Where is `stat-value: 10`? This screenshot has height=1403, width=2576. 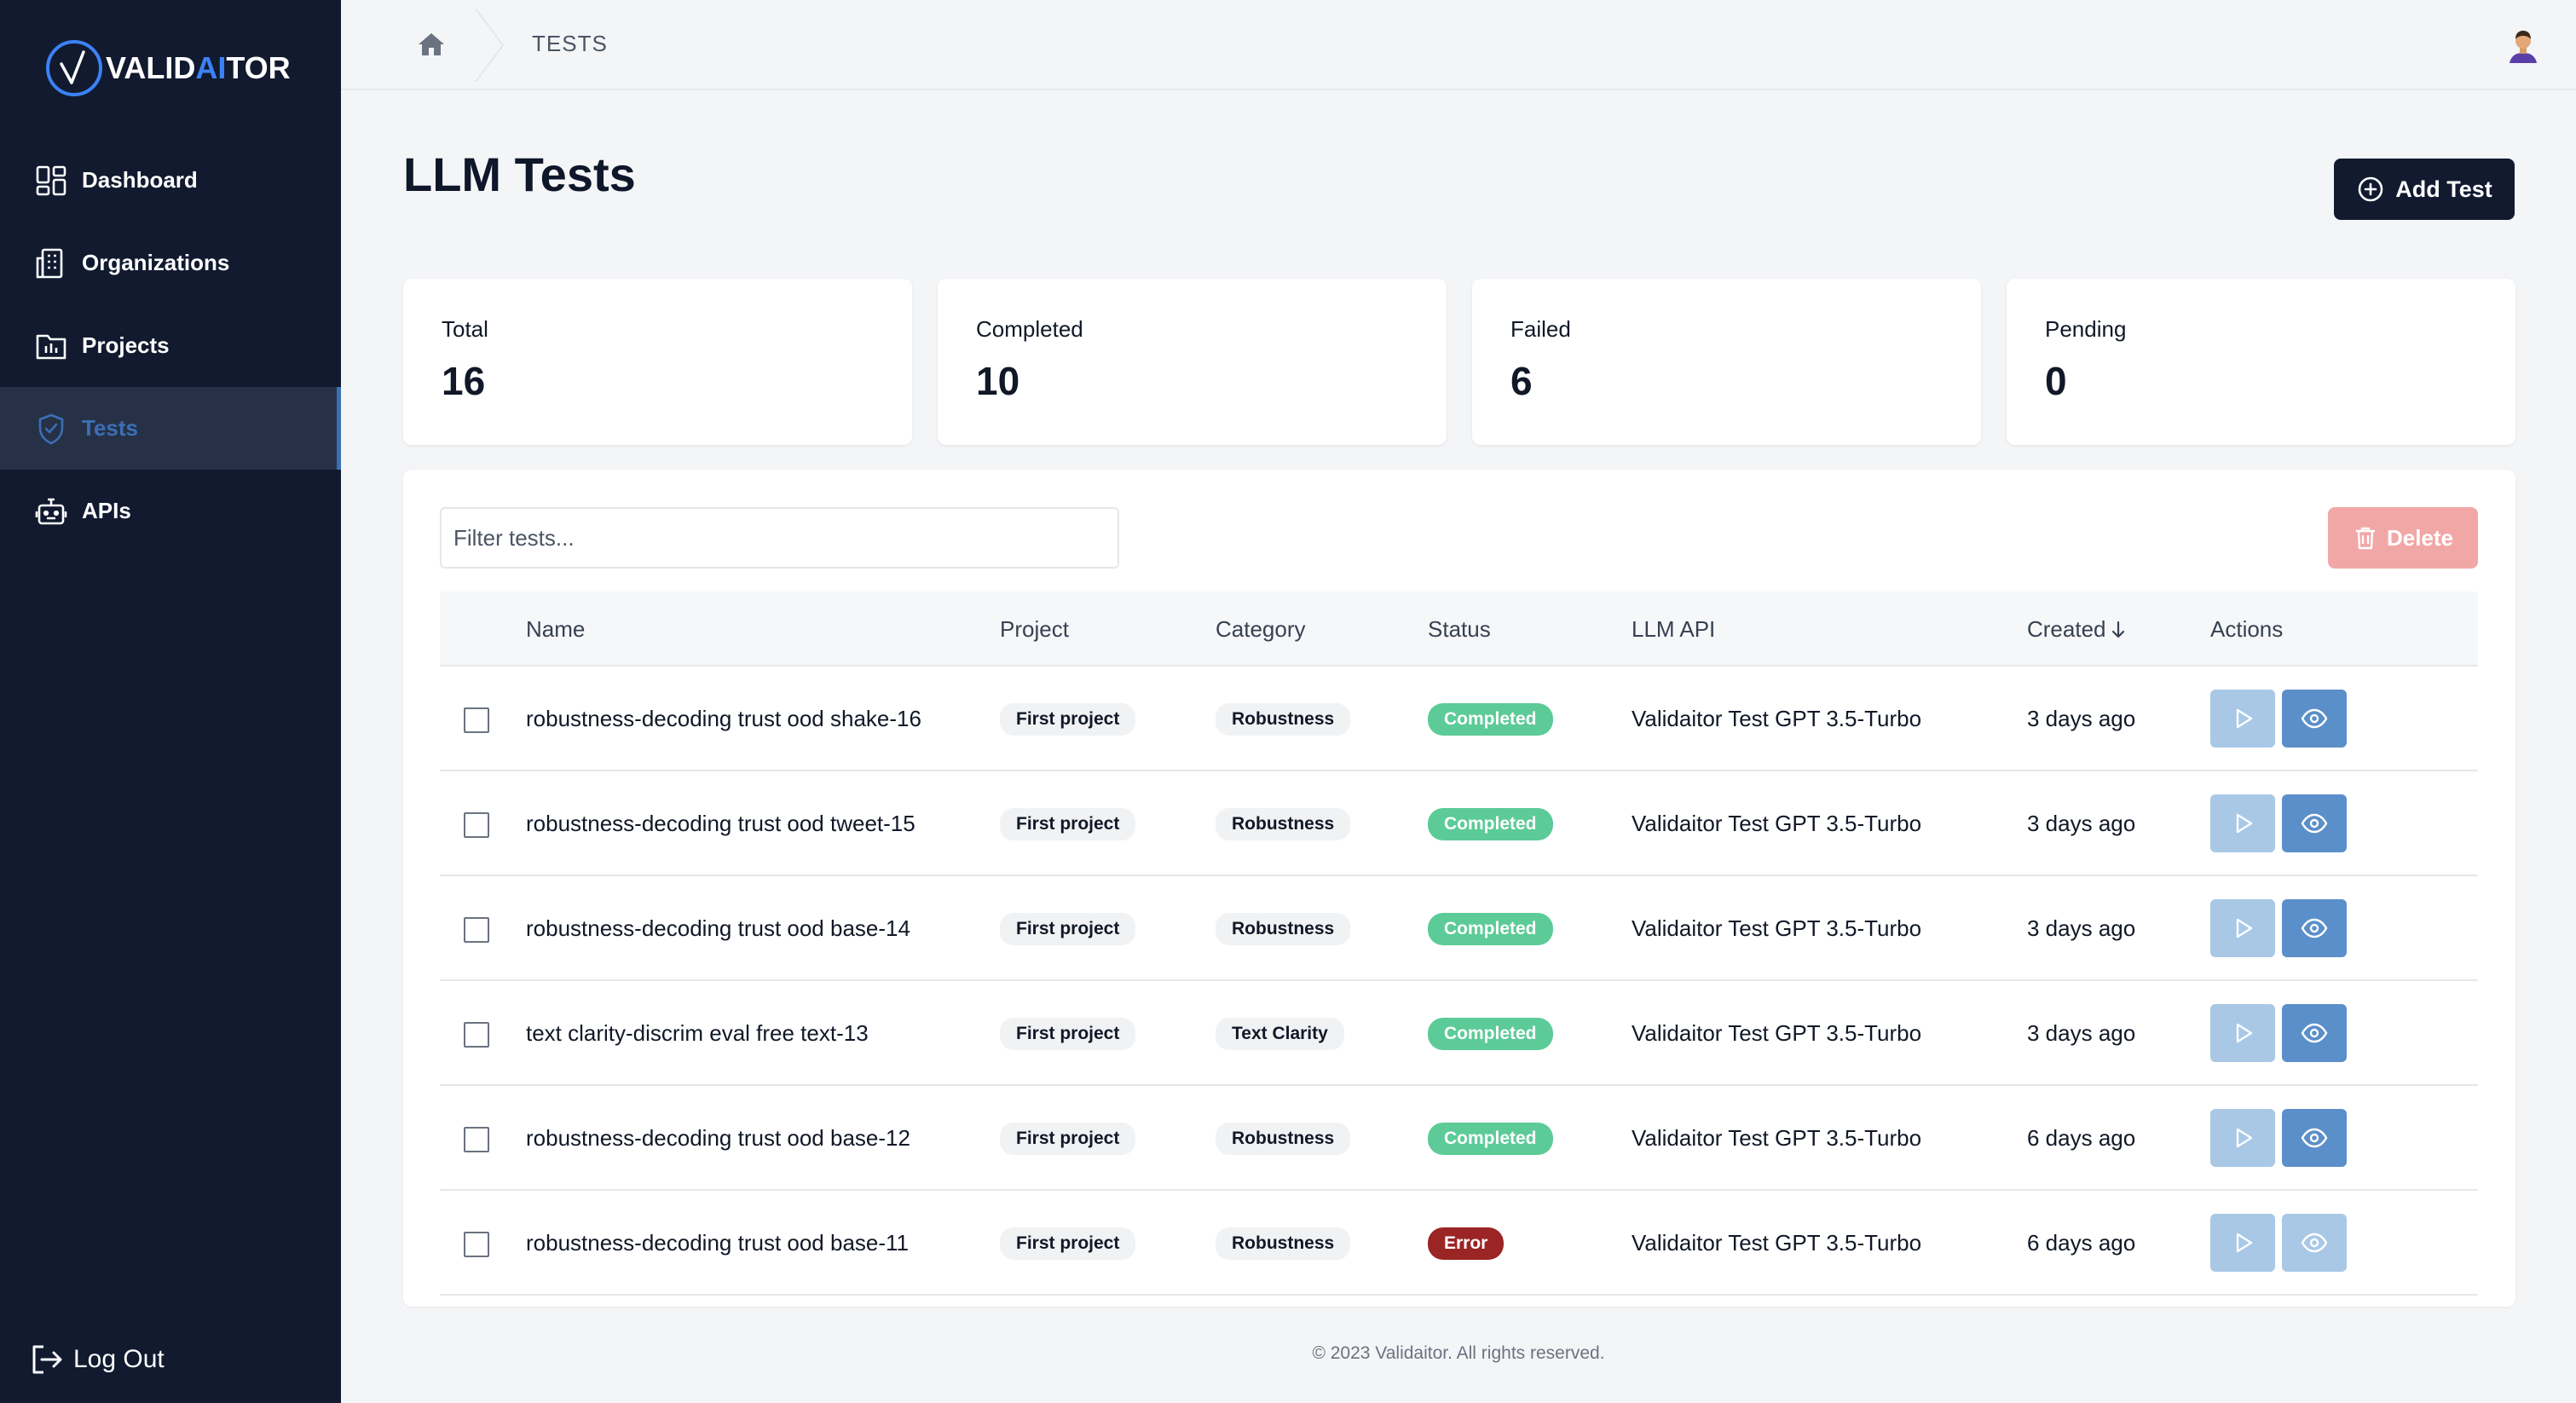 stat-value: 10 is located at coordinates (998, 381).